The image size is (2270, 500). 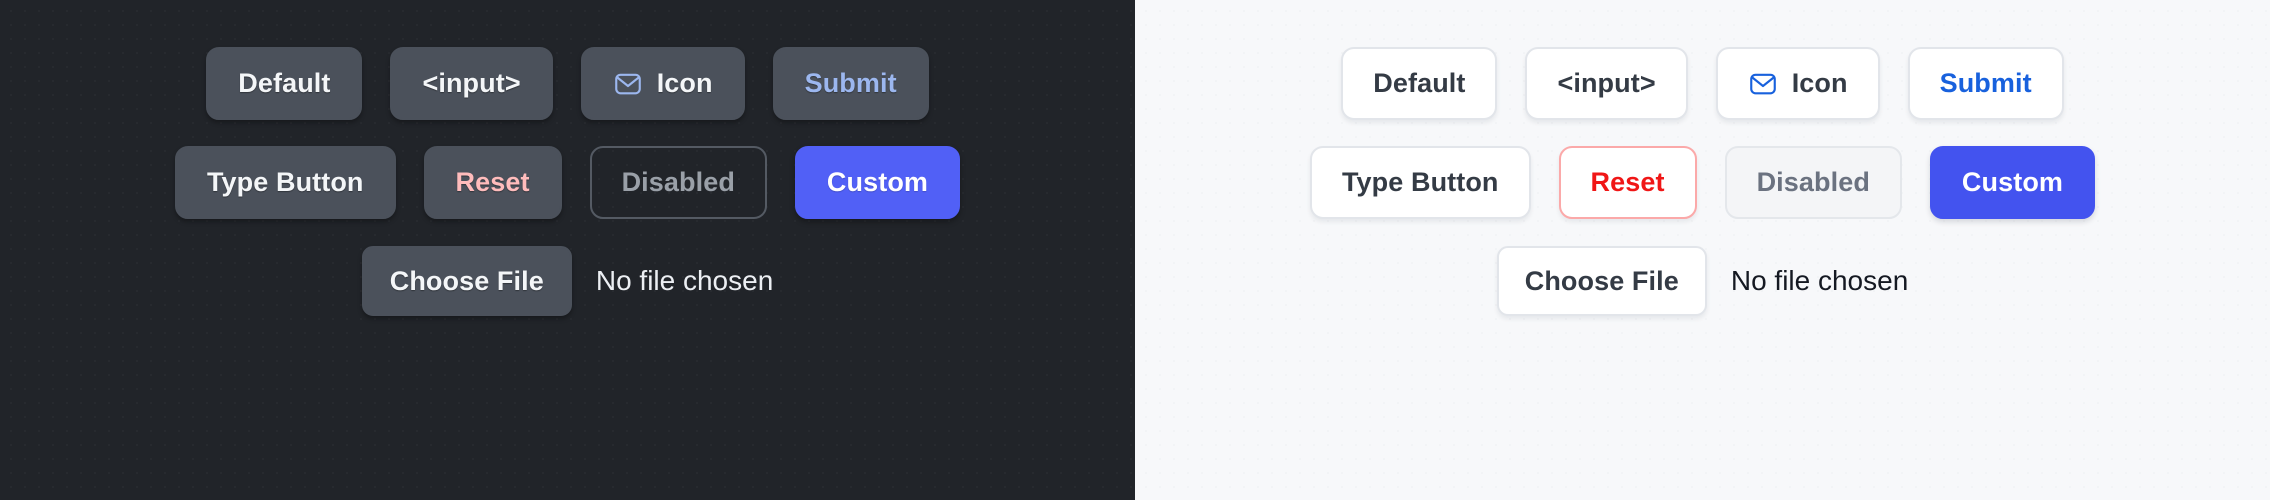 I want to click on dark-button-row-2: Type Button Reset Disabled Custom, so click(x=567, y=182).